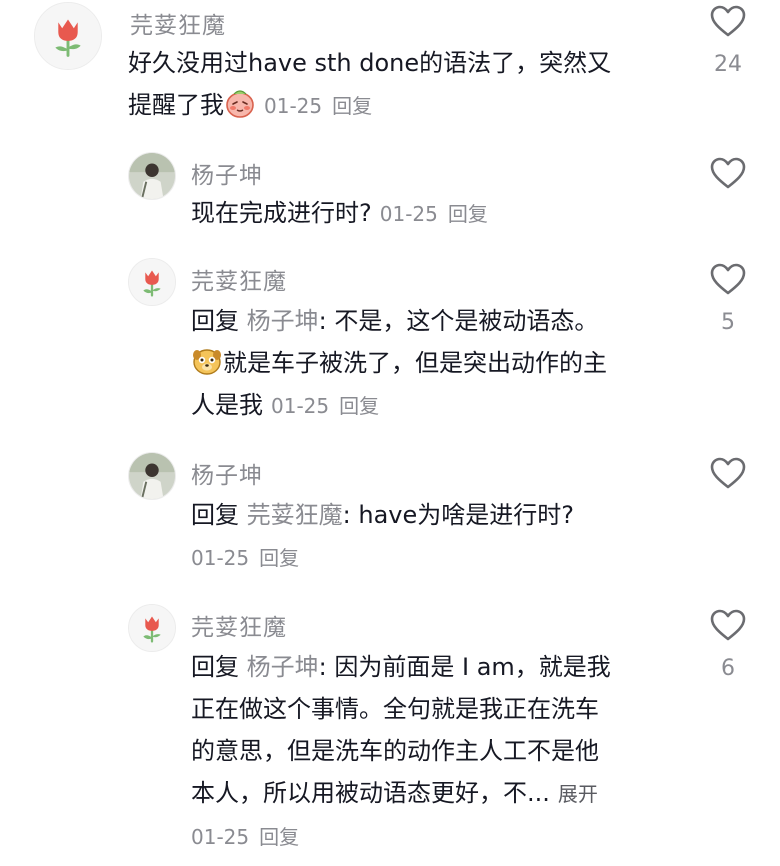 This screenshot has width=780, height=866. I want to click on comment-text-line: 本人，所以用被动语态更好，不... 展开, so click(451, 793).